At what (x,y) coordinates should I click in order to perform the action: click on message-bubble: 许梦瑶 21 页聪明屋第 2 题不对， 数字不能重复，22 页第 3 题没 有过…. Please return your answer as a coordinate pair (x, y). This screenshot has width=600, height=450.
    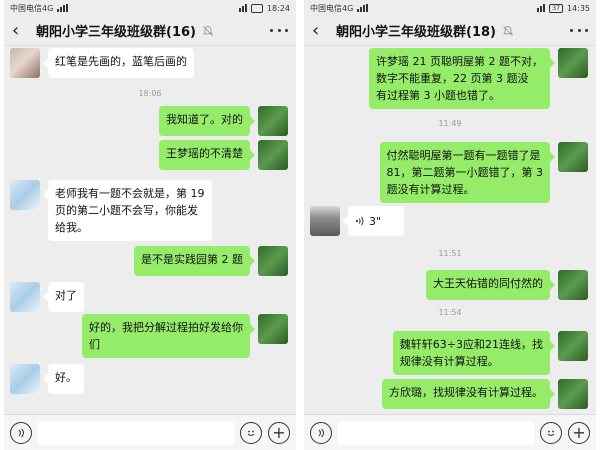
    Looking at the image, I should click on (462, 78).